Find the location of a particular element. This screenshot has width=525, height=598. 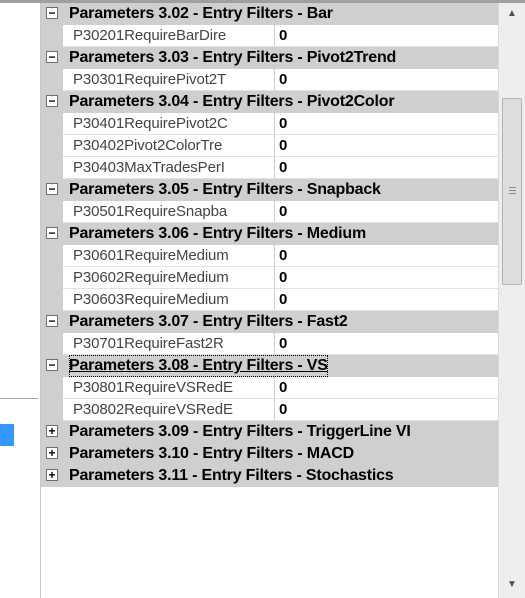

left-panel is located at coordinates (19, 200).